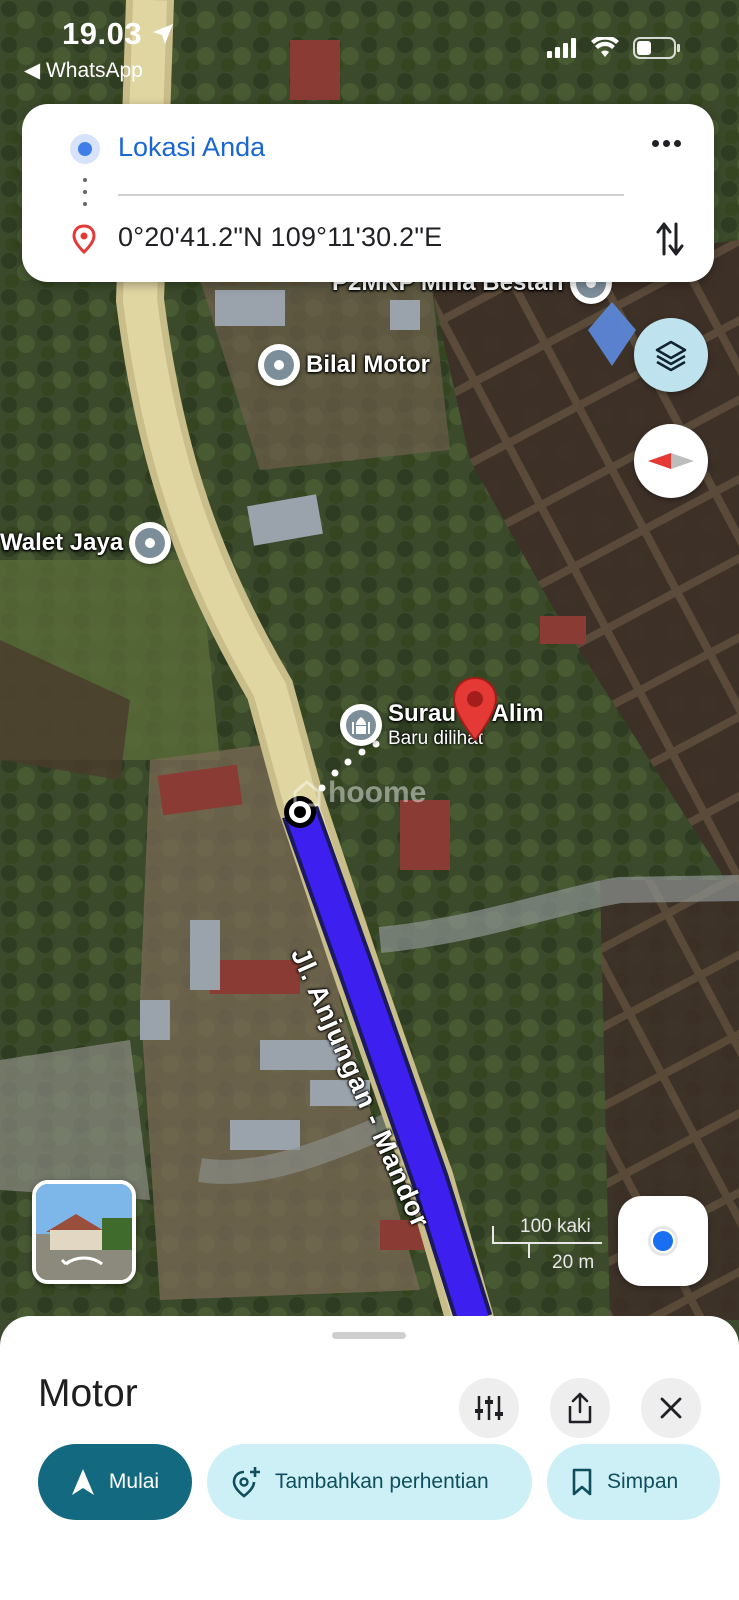 This screenshot has height=1600, width=739. Describe the element at coordinates (605, 47) in the screenshot. I see `wifi-icon` at that location.